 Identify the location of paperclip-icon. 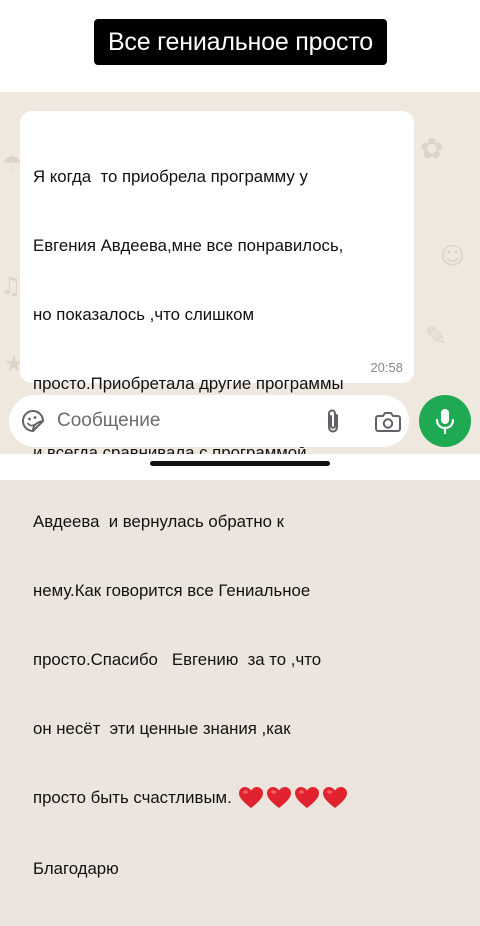
(333, 421).